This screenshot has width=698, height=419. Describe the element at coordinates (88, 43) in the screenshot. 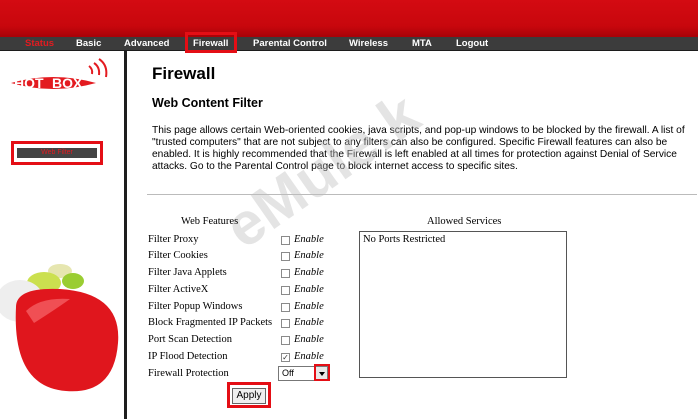

I see `nav-basic: Basic` at that location.